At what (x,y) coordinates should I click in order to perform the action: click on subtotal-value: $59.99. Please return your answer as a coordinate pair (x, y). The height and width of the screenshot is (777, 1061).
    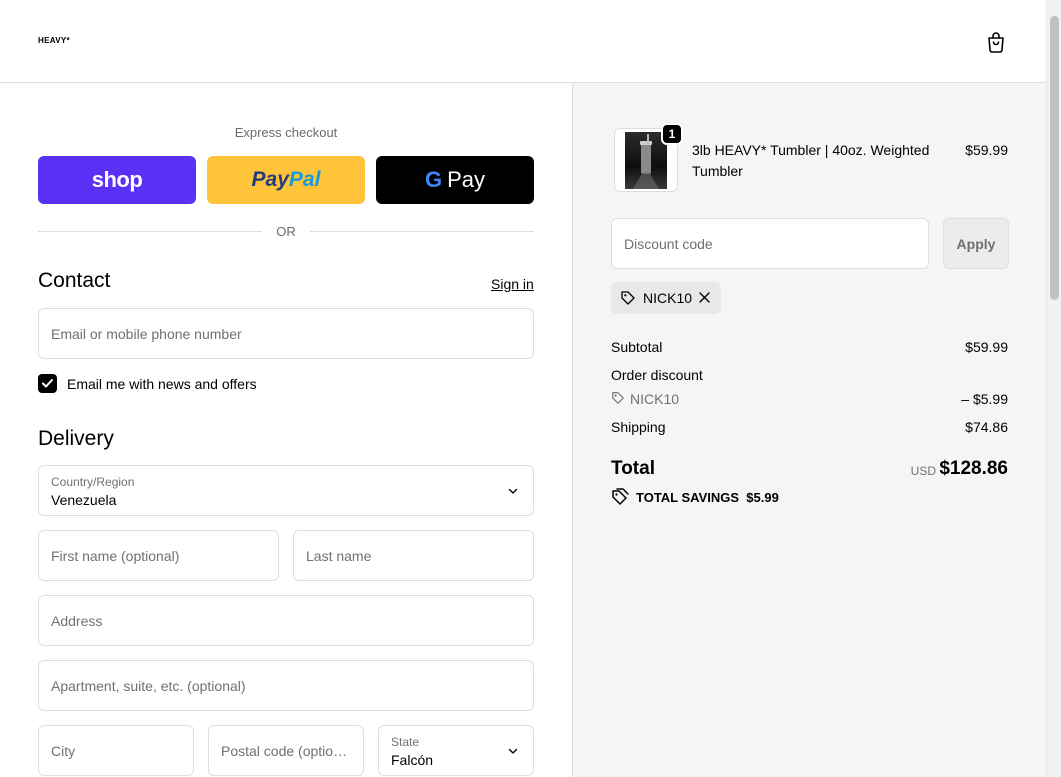
    Looking at the image, I should click on (986, 347).